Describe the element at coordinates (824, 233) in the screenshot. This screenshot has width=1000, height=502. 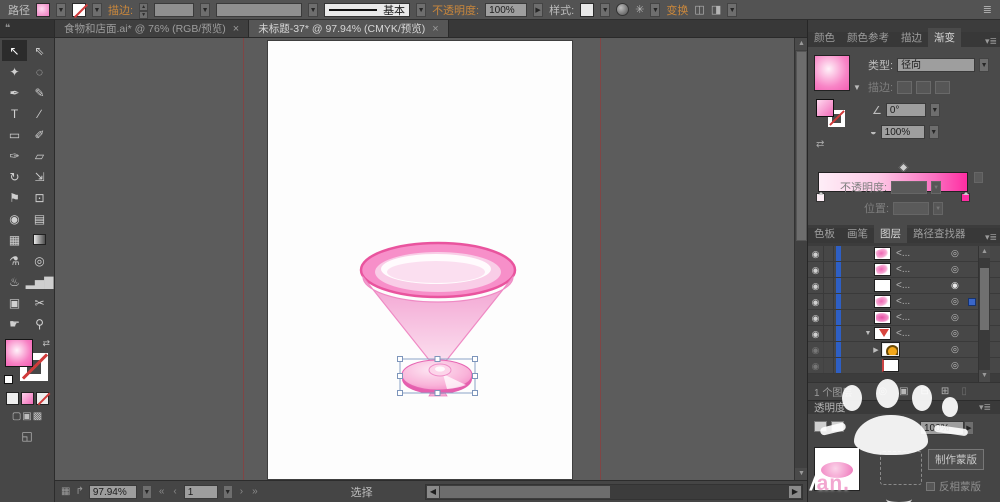
I see `layers-tab-色板: 色板` at that location.